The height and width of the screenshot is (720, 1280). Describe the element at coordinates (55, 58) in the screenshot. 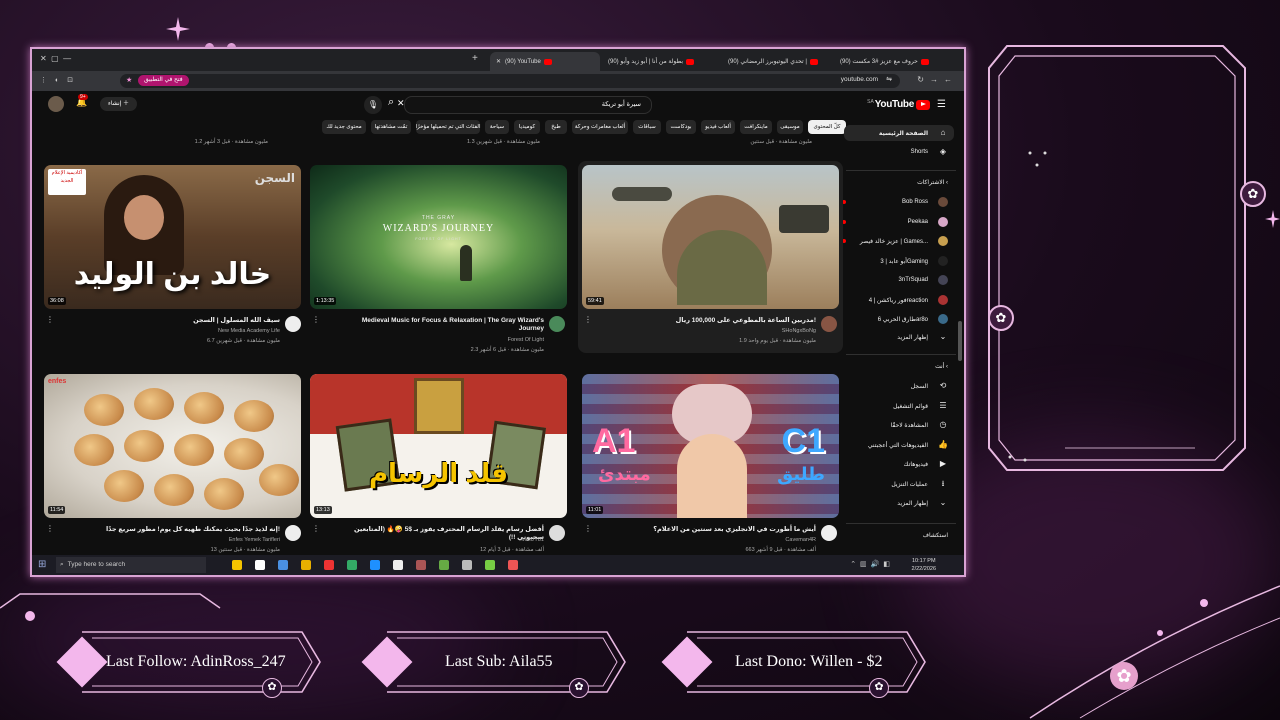

I see `window-controls: ✕ ▢ —` at that location.